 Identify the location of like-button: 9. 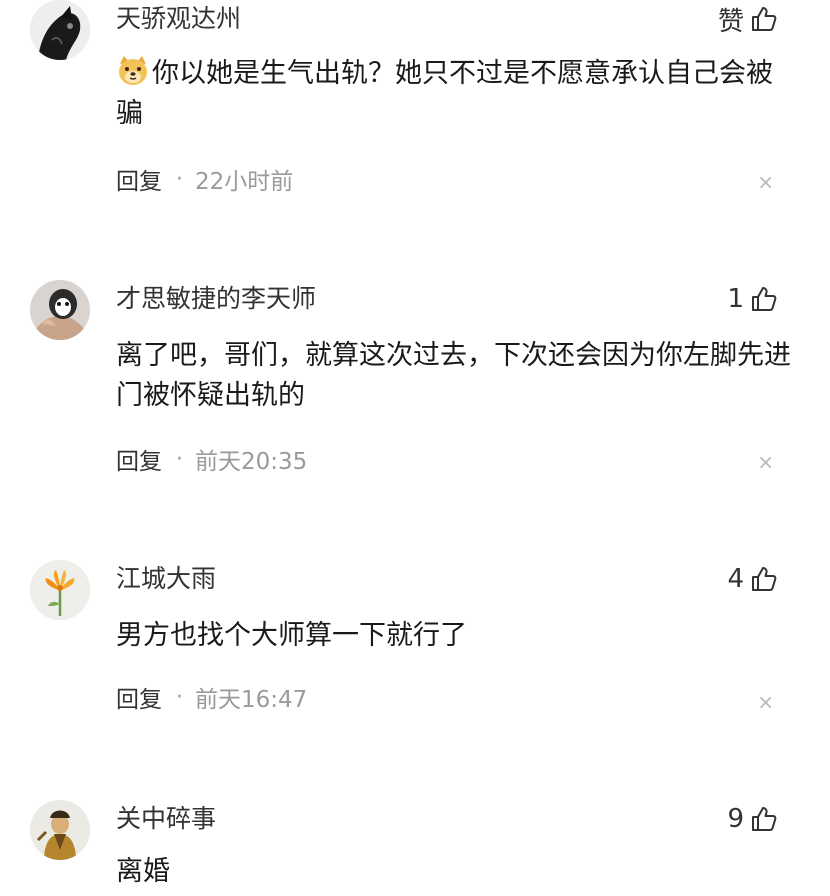
(752, 819).